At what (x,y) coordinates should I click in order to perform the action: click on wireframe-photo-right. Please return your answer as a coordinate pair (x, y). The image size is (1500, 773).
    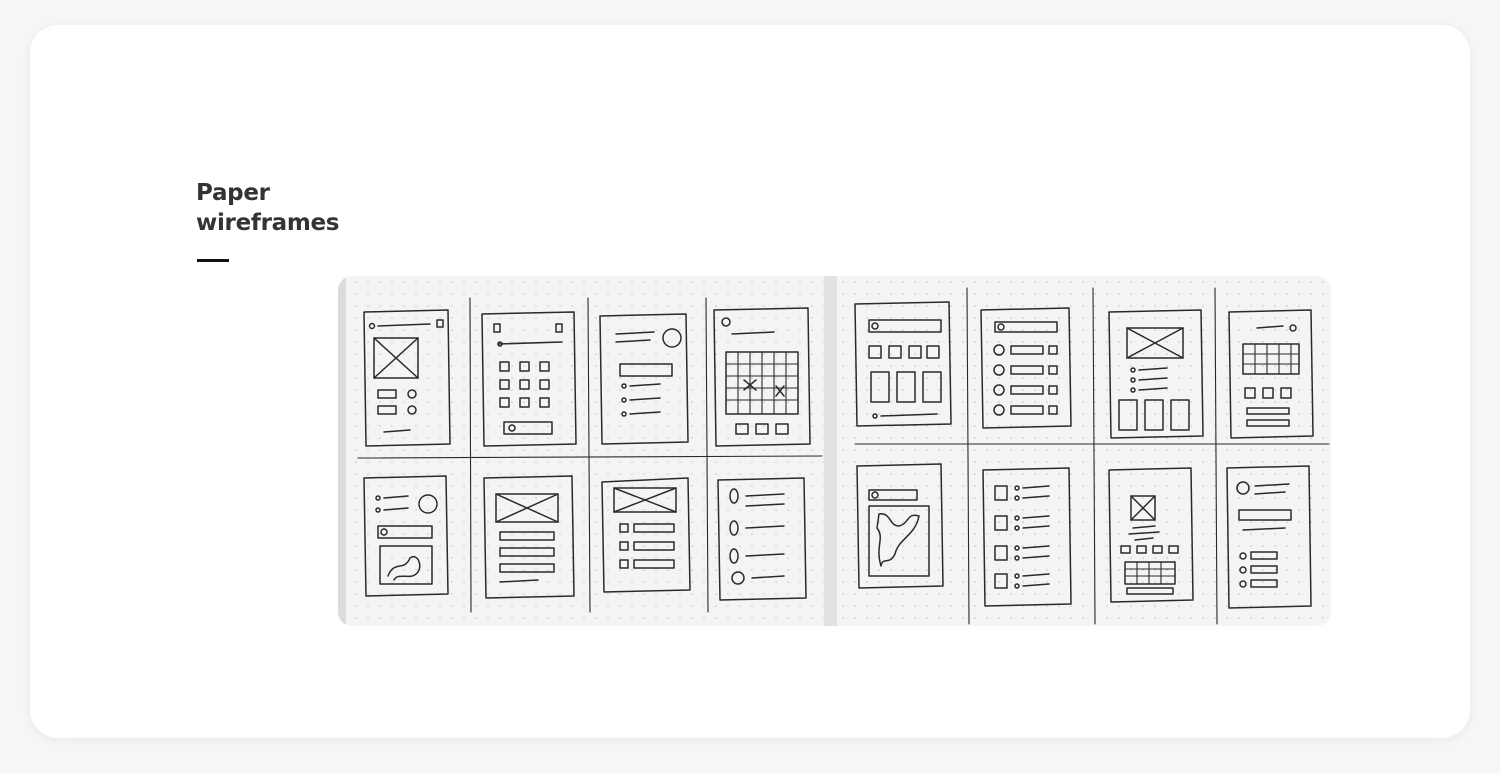
    Looking at the image, I should click on (1084, 451).